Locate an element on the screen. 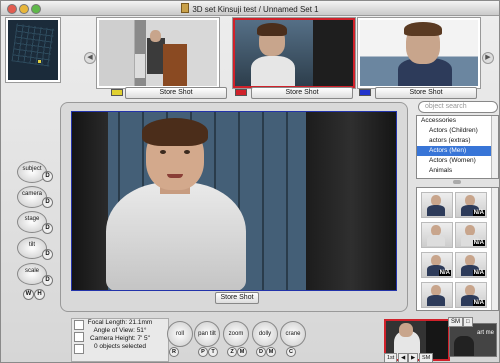 This screenshot has height=363, width=500. crane-key: C is located at coordinates (291, 352).